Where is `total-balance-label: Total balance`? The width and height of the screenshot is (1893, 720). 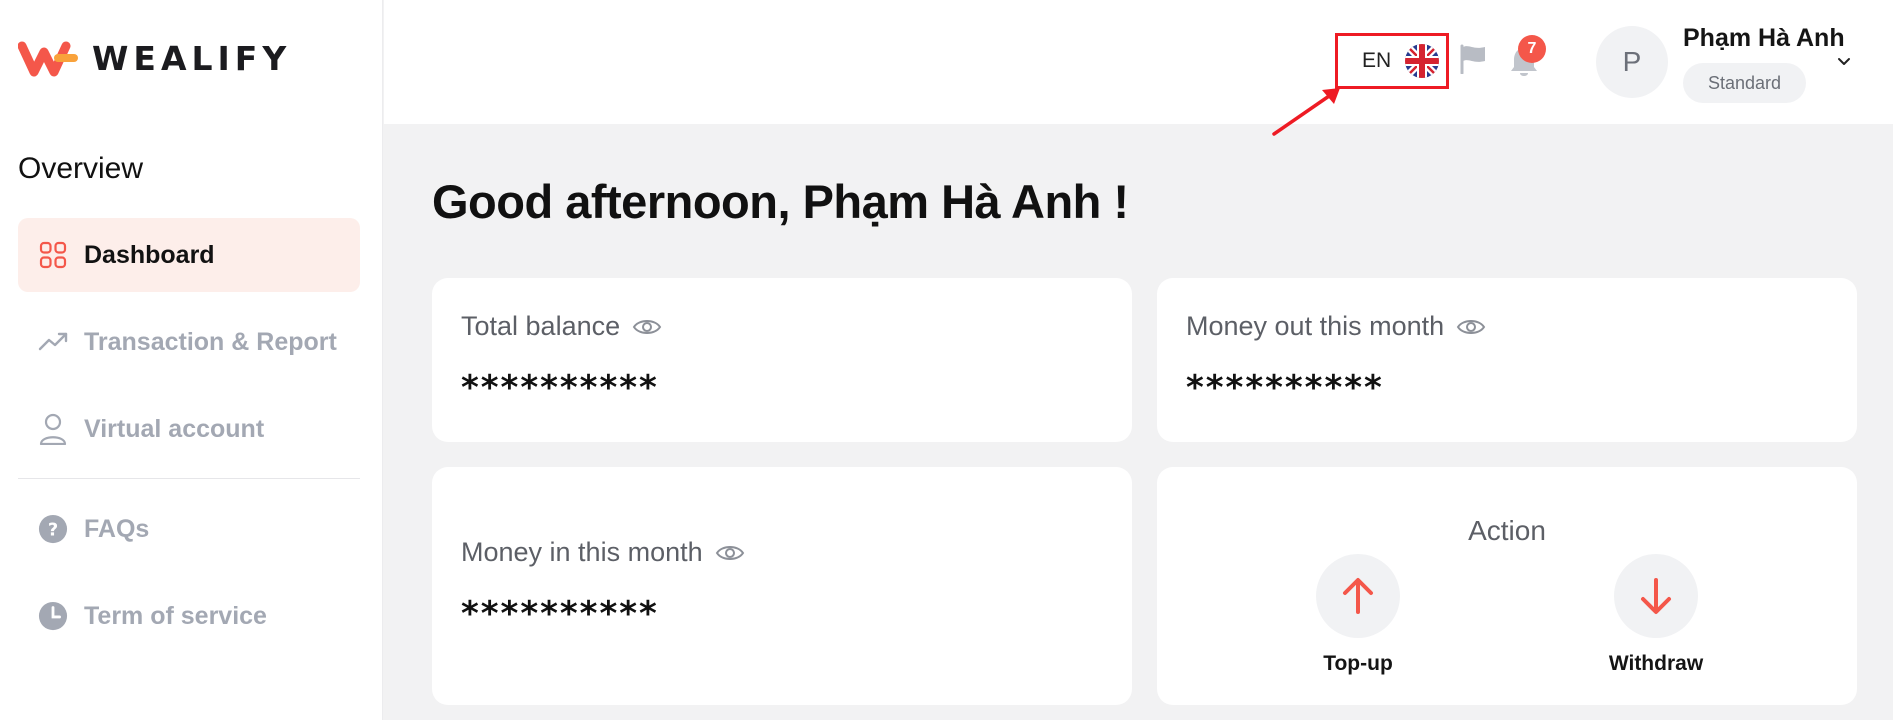 total-balance-label: Total balance is located at coordinates (541, 326).